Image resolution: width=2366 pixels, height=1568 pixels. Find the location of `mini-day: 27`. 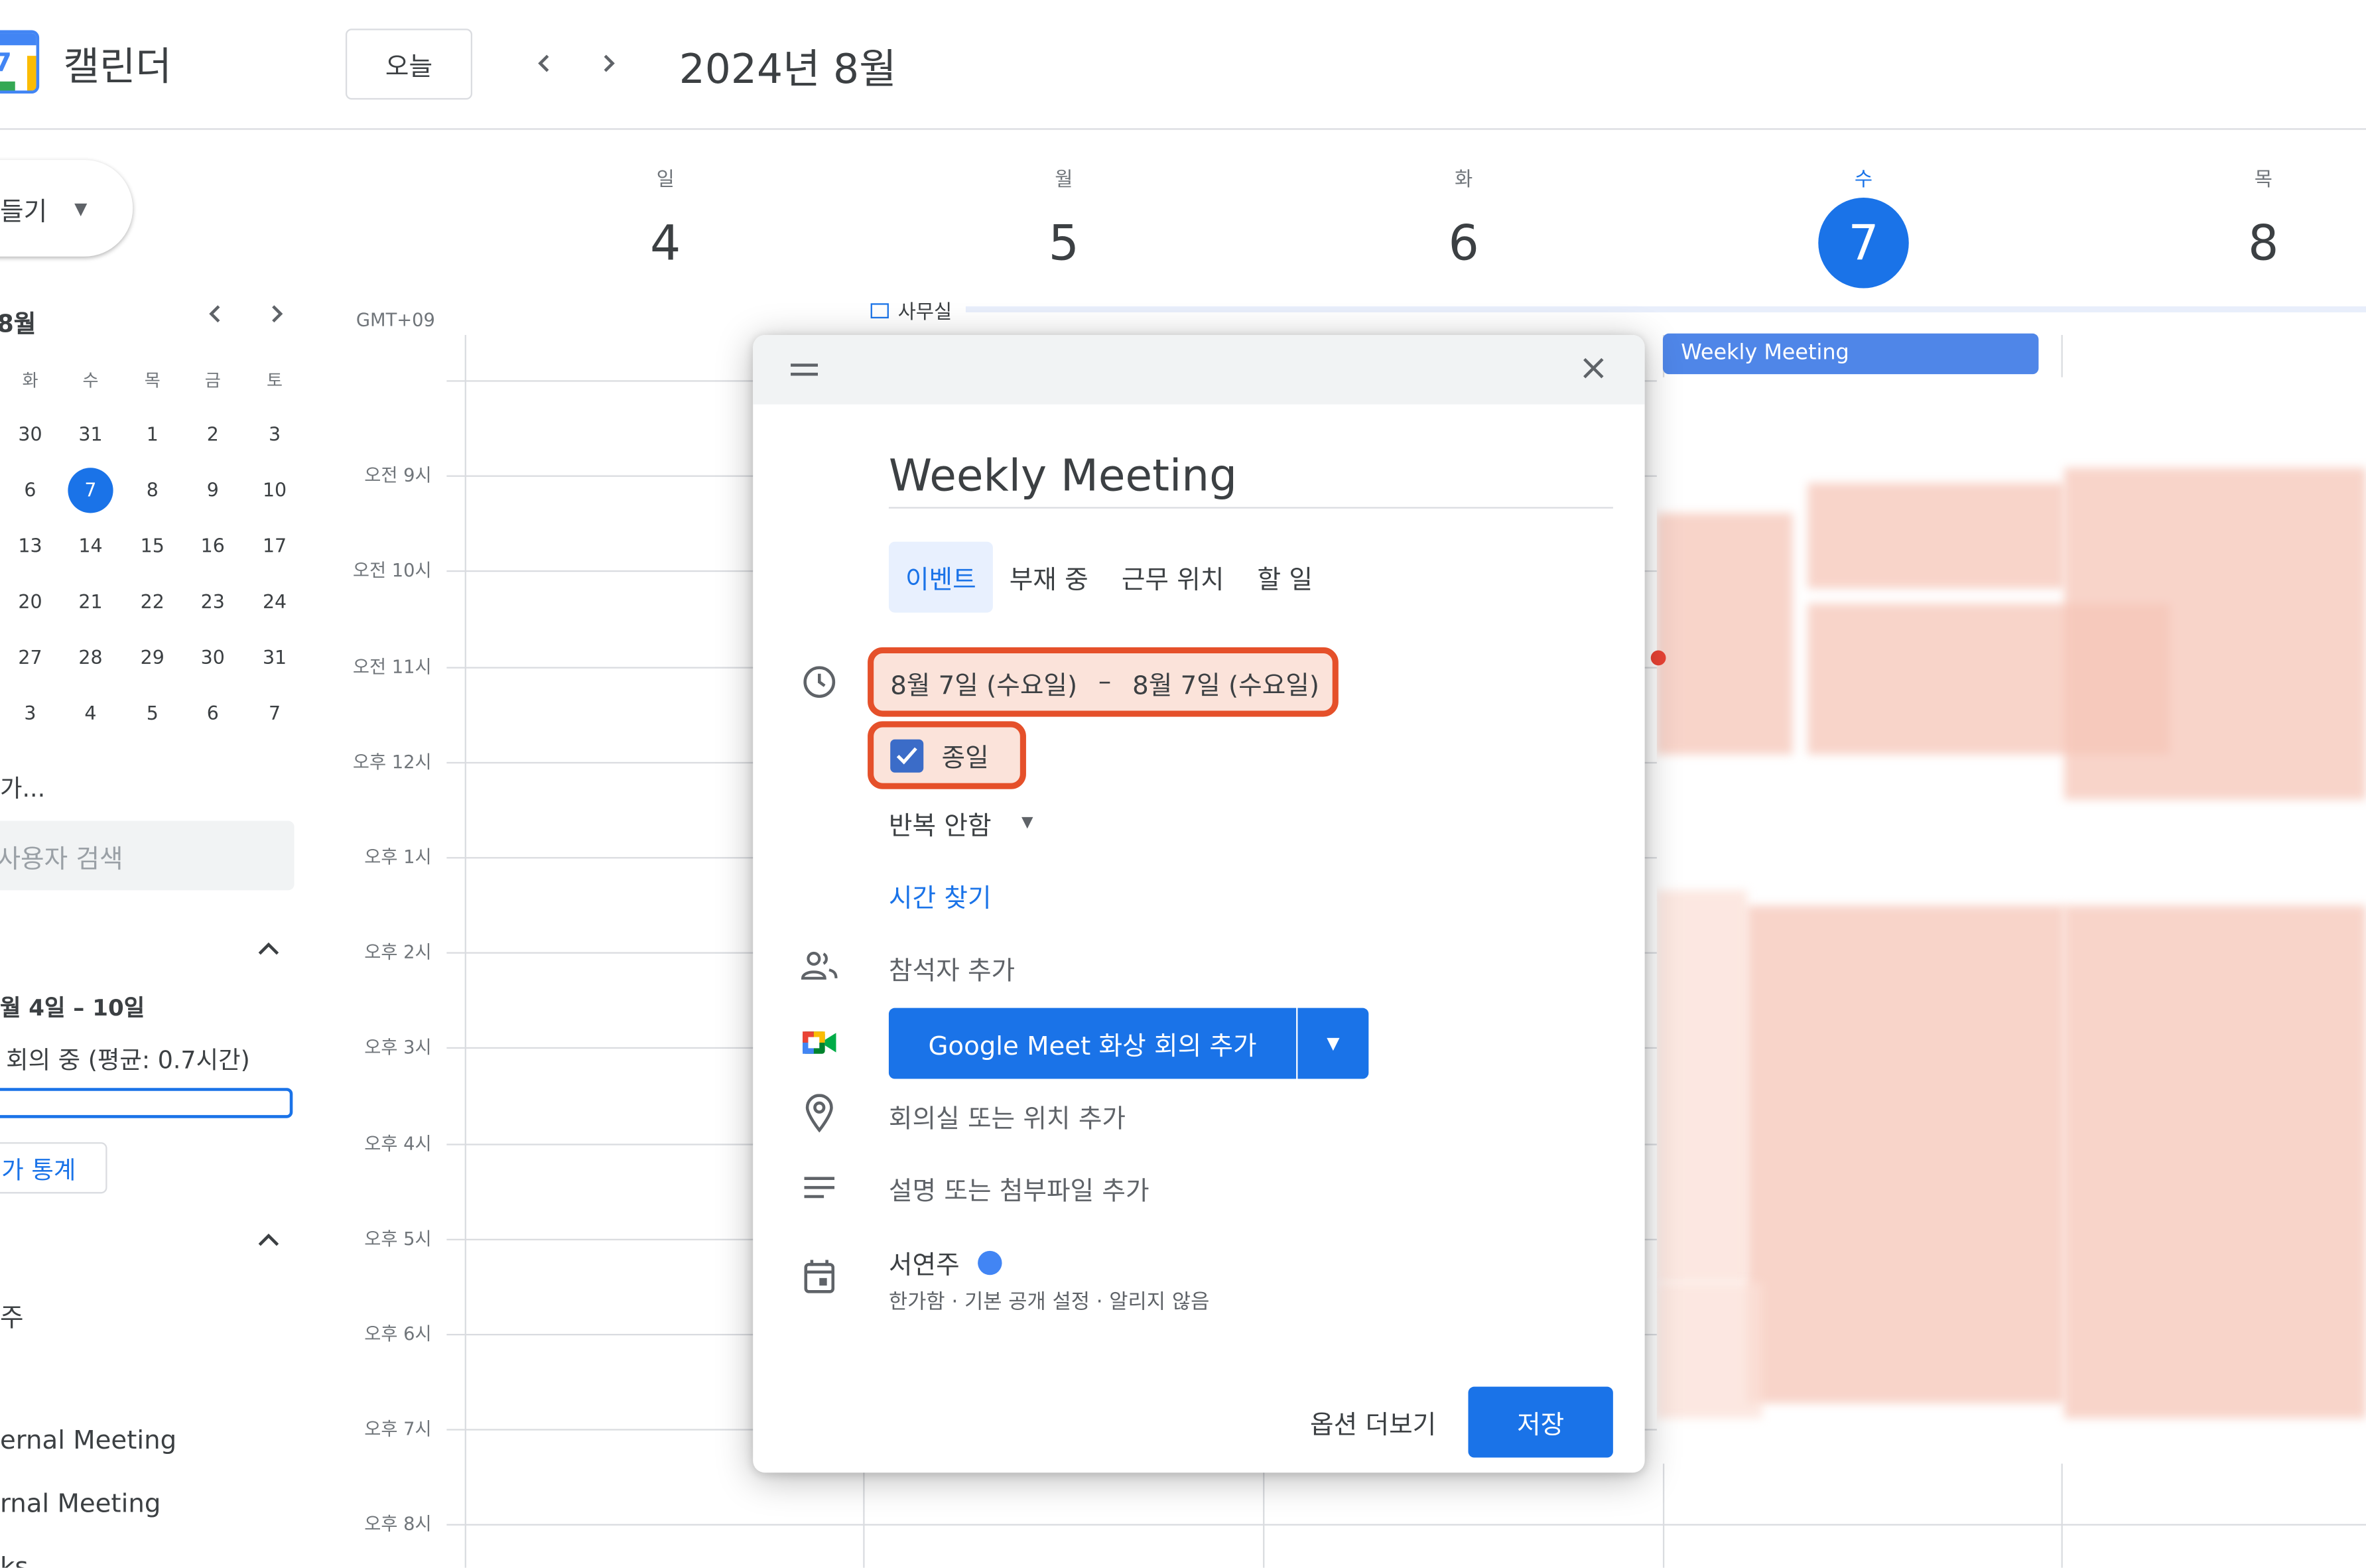

mini-day: 27 is located at coordinates (29, 658).